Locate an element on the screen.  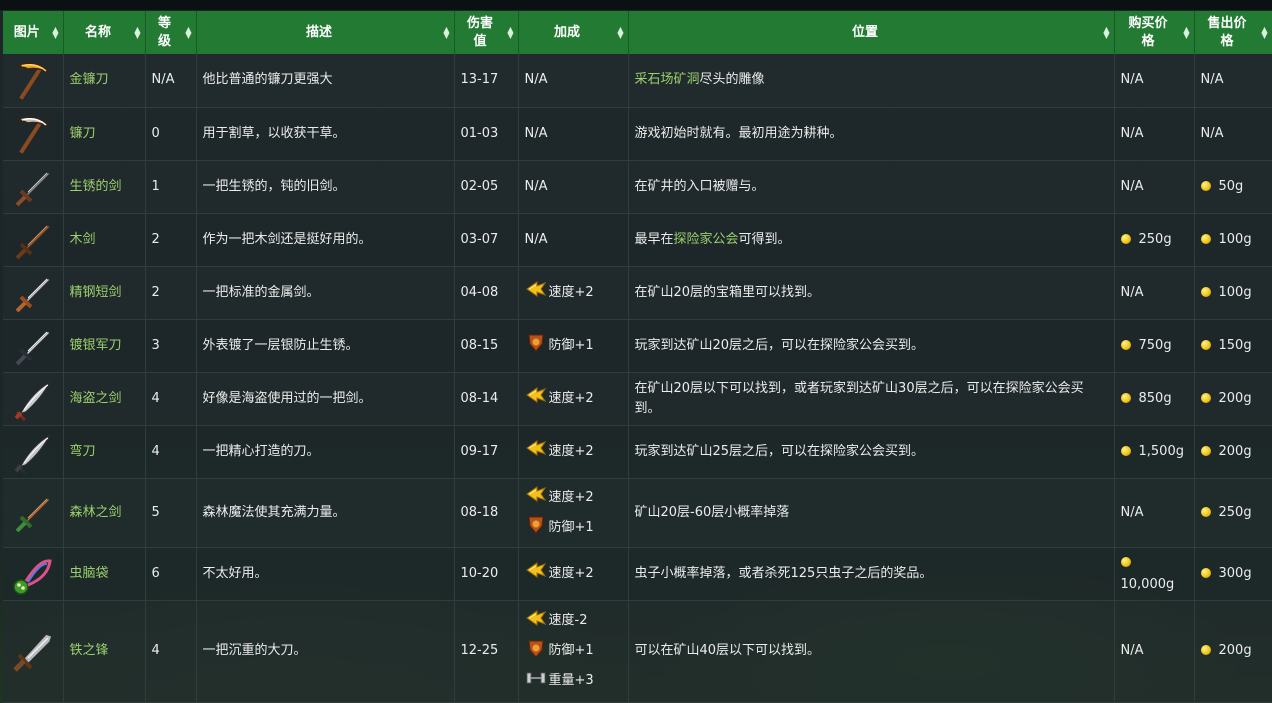
price-value: 200g is located at coordinates (1235, 650).